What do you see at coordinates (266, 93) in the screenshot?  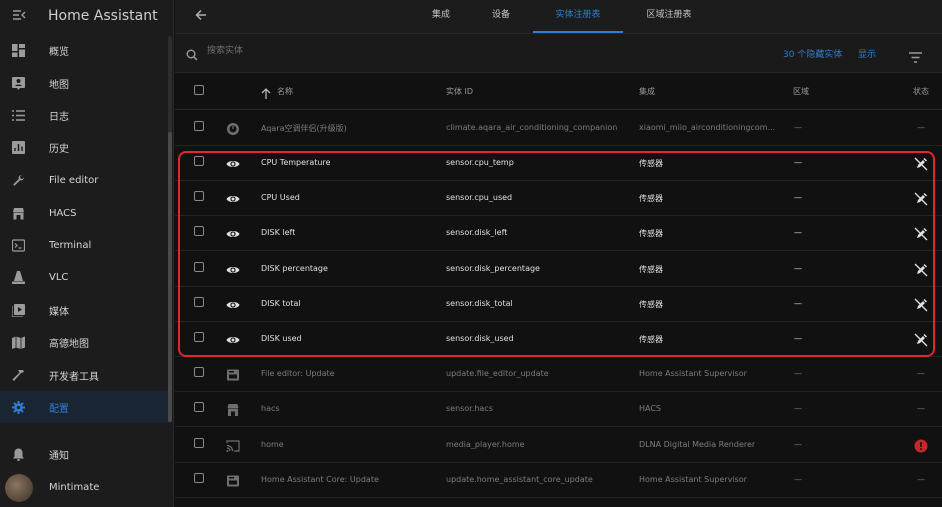 I see `sort-arrow-up-icon` at bounding box center [266, 93].